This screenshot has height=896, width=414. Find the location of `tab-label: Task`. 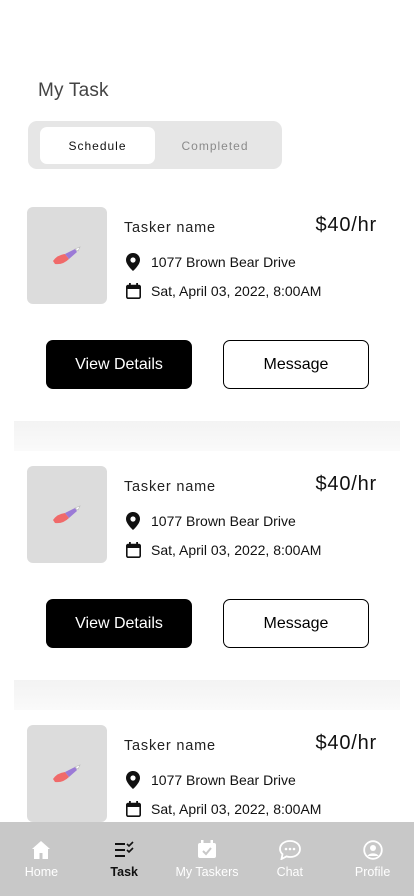

tab-label: Task is located at coordinates (124, 872).